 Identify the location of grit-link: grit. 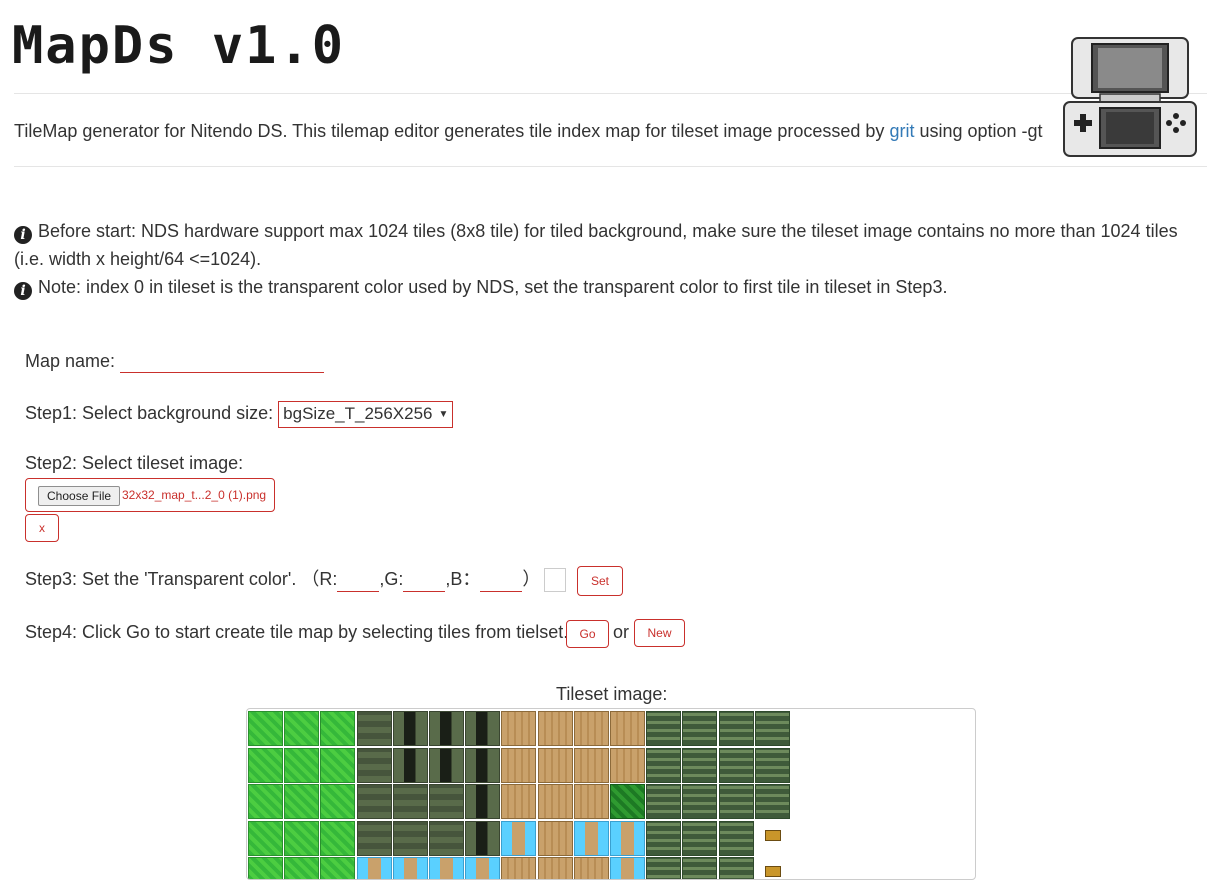
(901, 131).